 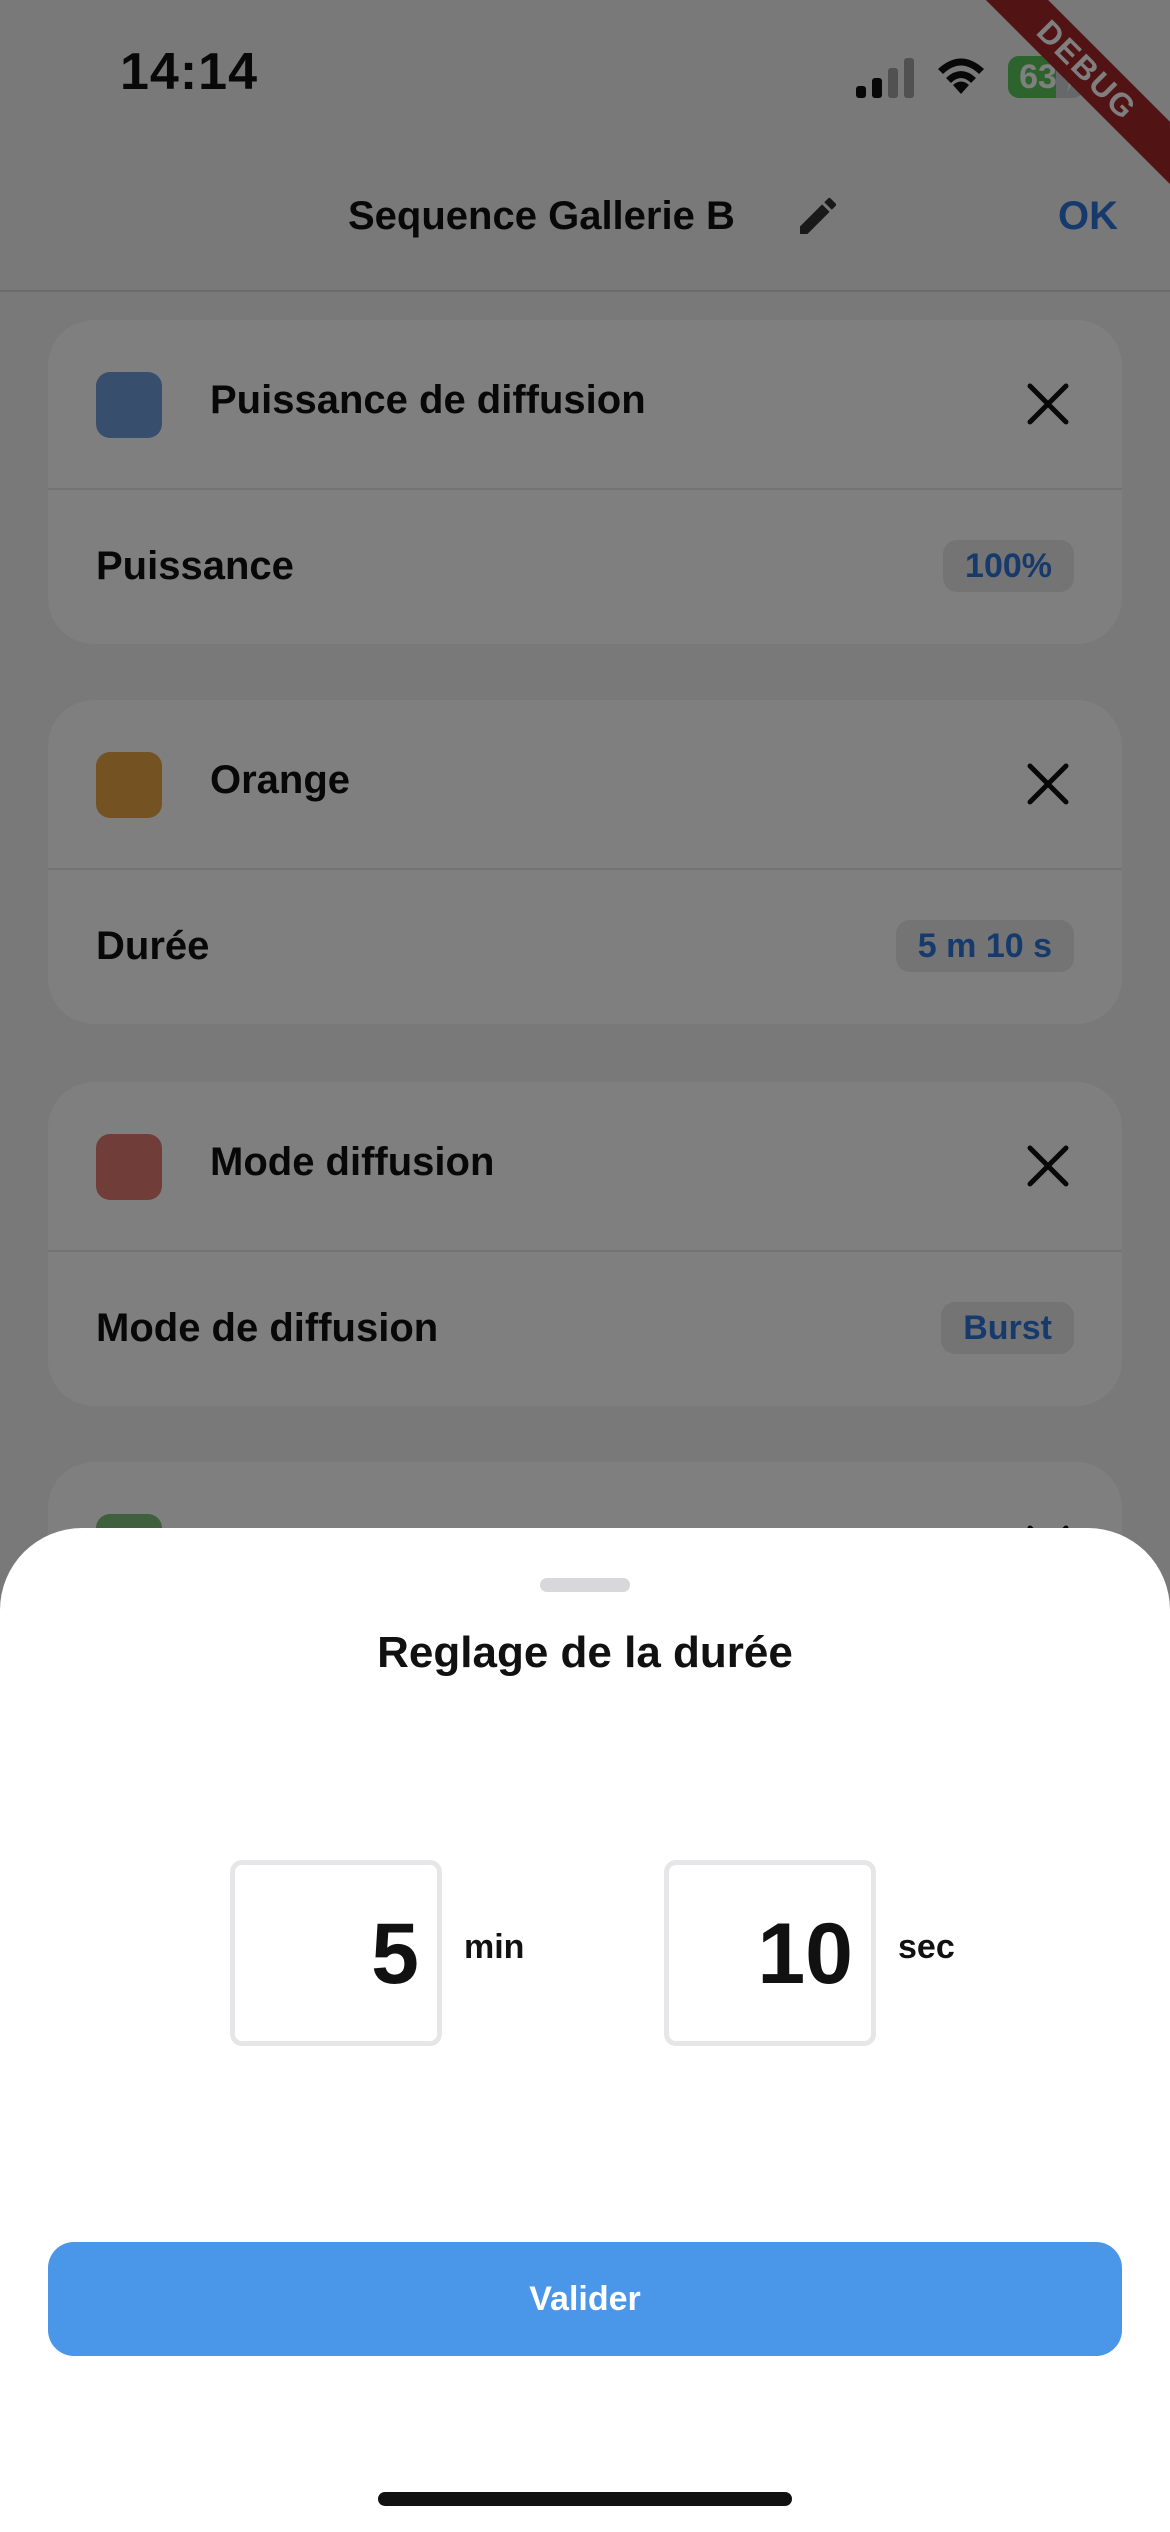 I want to click on seconds-input: 10, so click(x=770, y=1953).